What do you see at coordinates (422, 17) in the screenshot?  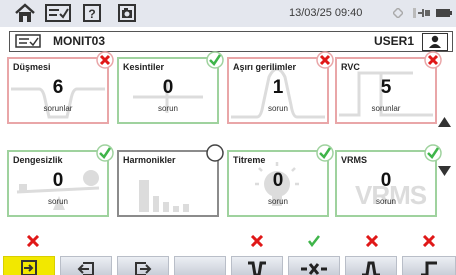 I see `network-icon` at bounding box center [422, 17].